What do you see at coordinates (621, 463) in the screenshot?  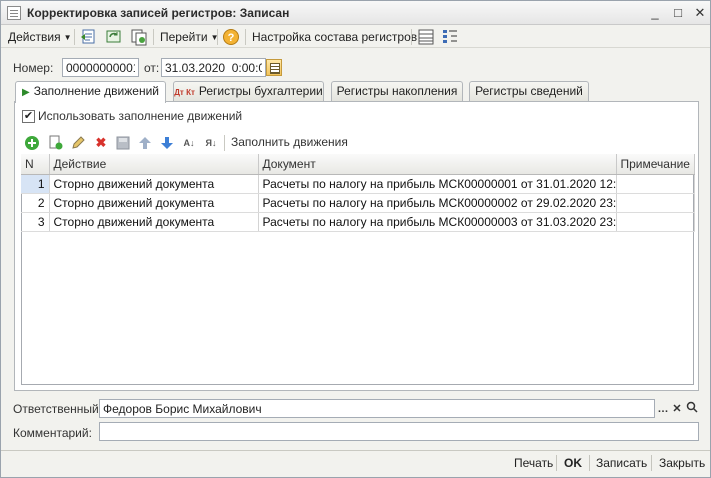 I see `save-button: Записать` at bounding box center [621, 463].